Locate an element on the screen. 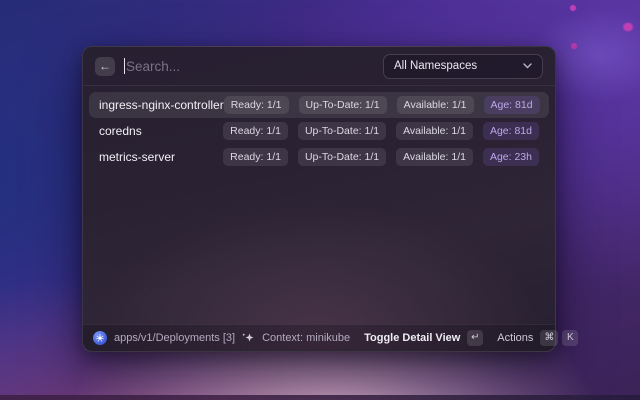  back-button: ← is located at coordinates (105, 66).